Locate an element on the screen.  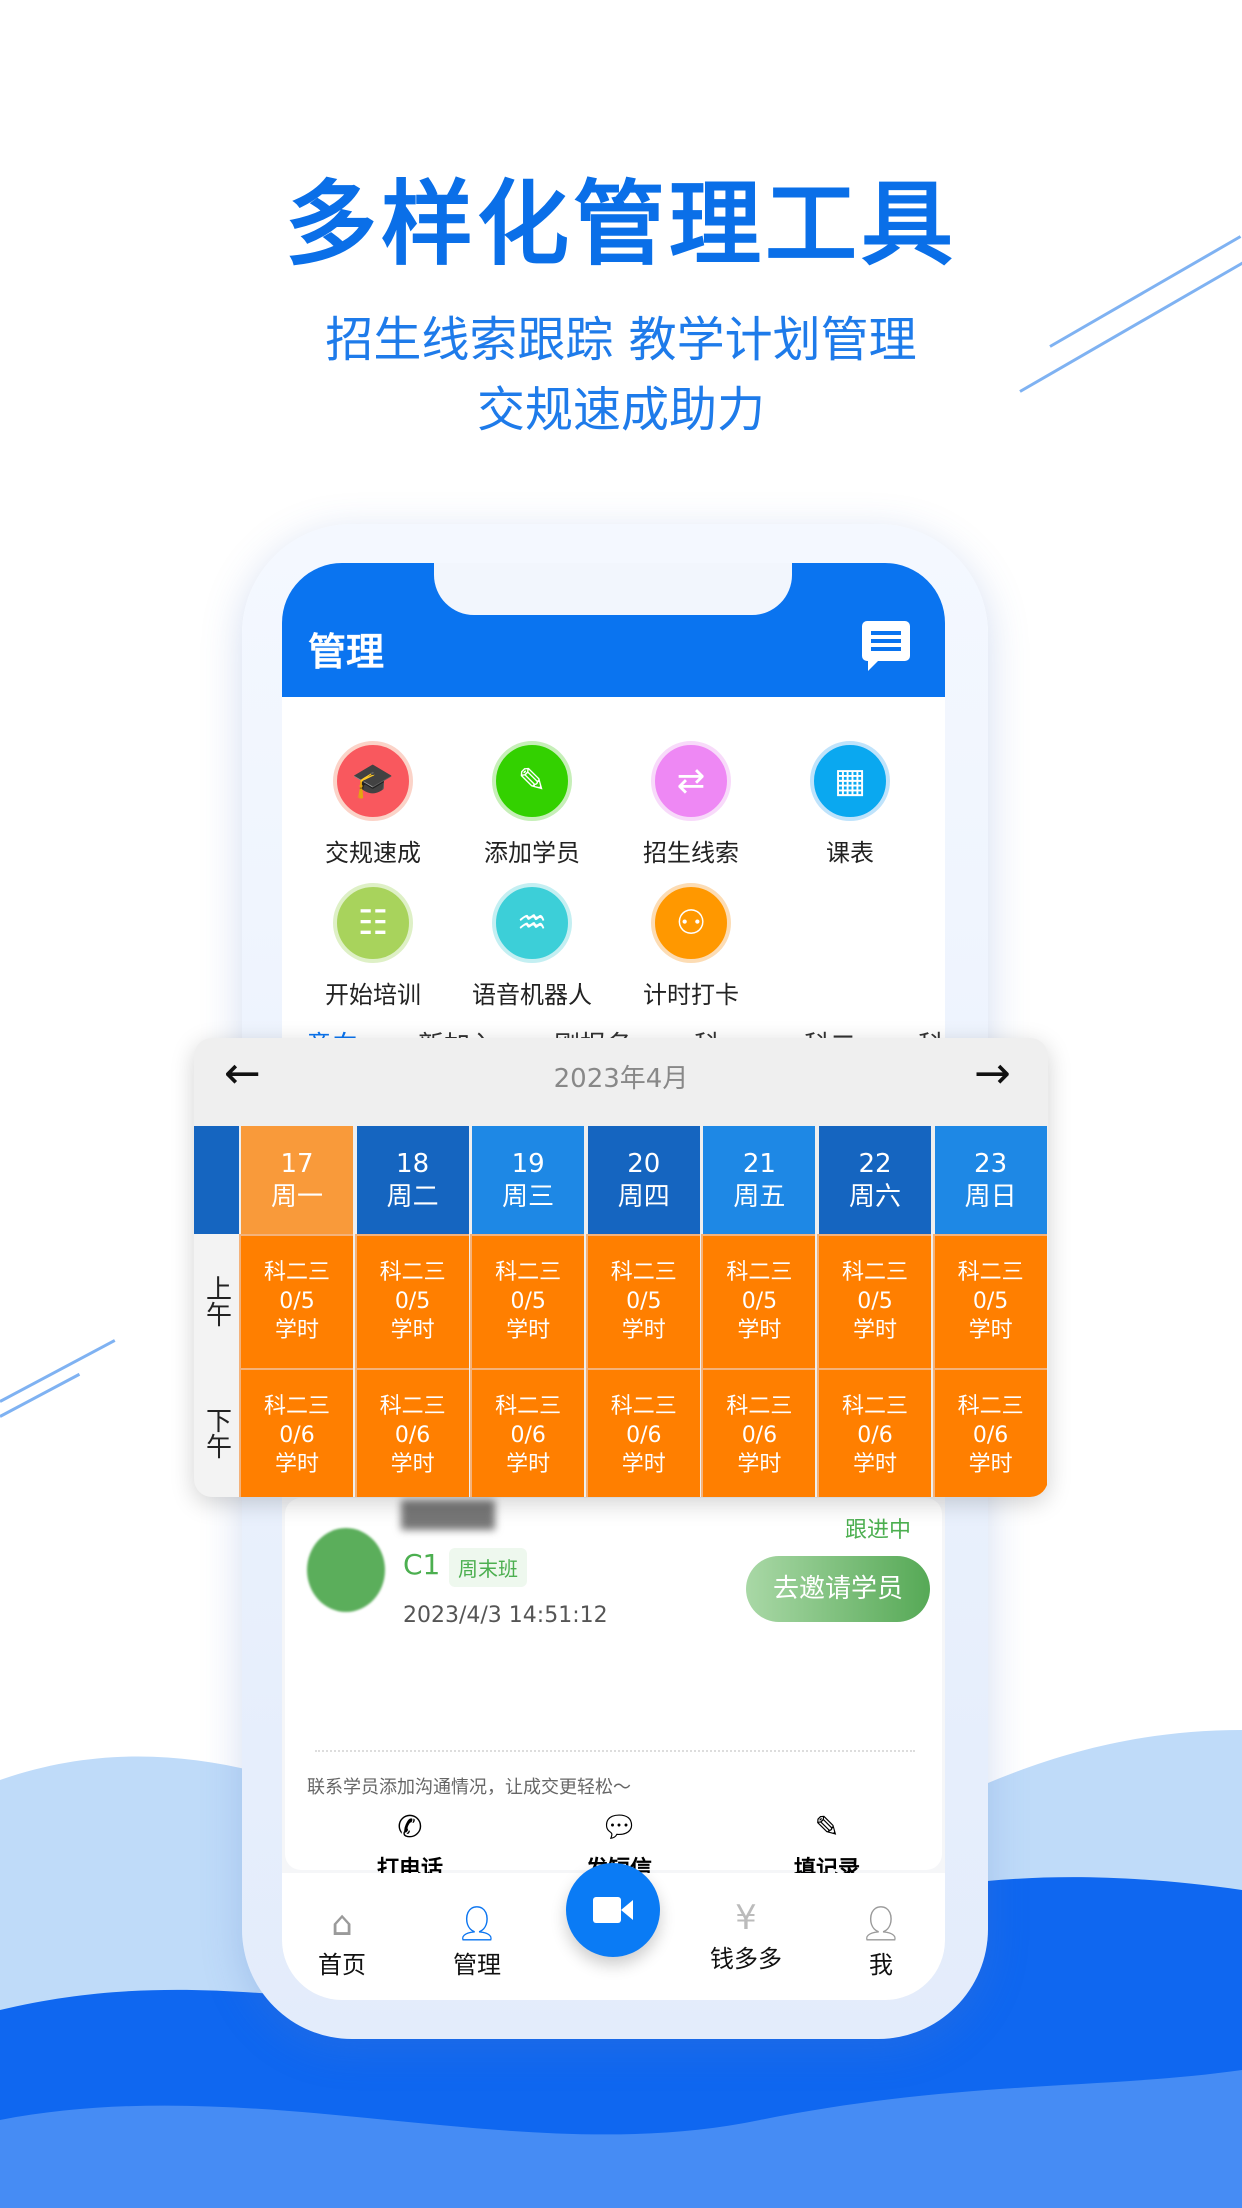
video-button is located at coordinates (613, 1910).